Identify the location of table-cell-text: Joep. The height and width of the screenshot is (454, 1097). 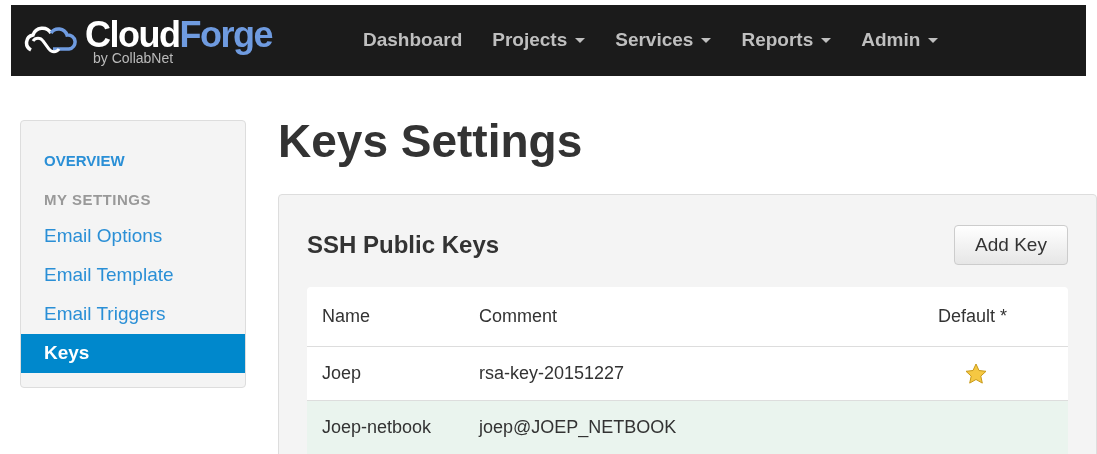
(342, 373).